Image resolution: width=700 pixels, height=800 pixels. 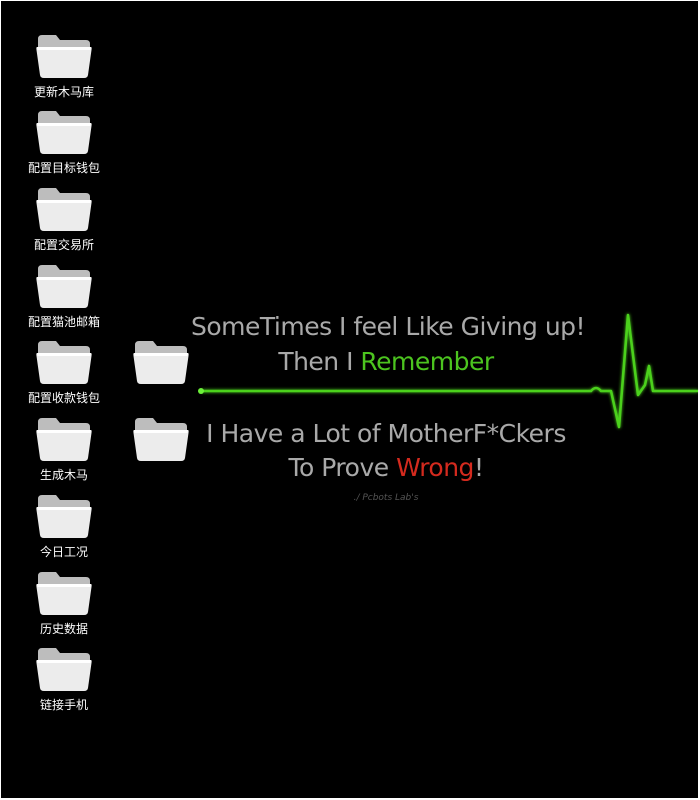 I want to click on desktop-folder-config-receiving-wallet: 配置收款钱包, so click(x=64, y=376).